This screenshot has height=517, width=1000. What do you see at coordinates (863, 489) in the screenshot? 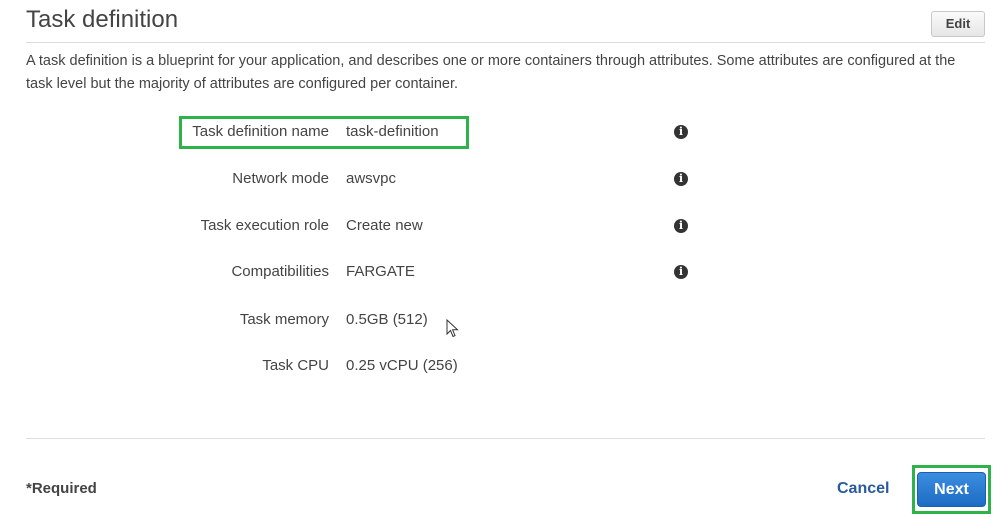
I see `cancel-button: Cancel` at bounding box center [863, 489].